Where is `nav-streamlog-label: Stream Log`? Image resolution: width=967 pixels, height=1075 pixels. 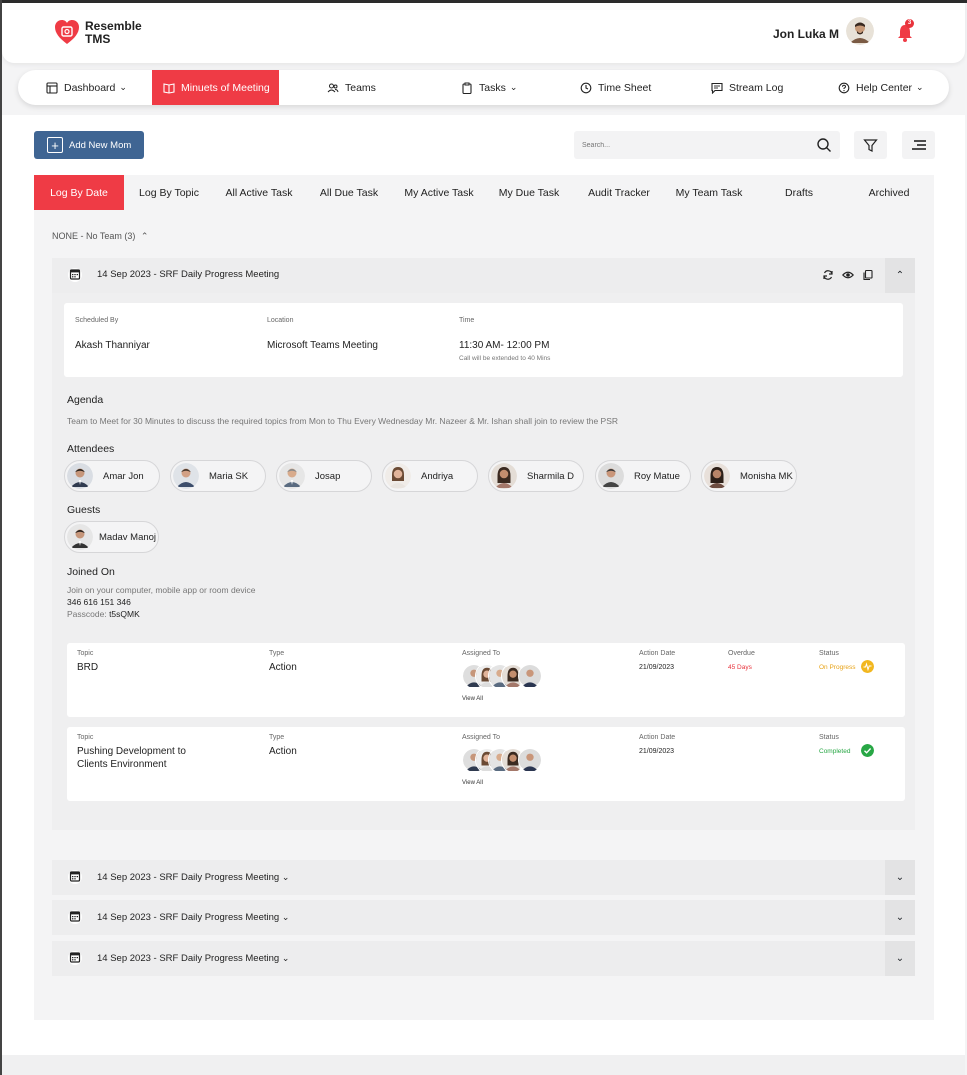
nav-streamlog-label: Stream Log is located at coordinates (756, 87).